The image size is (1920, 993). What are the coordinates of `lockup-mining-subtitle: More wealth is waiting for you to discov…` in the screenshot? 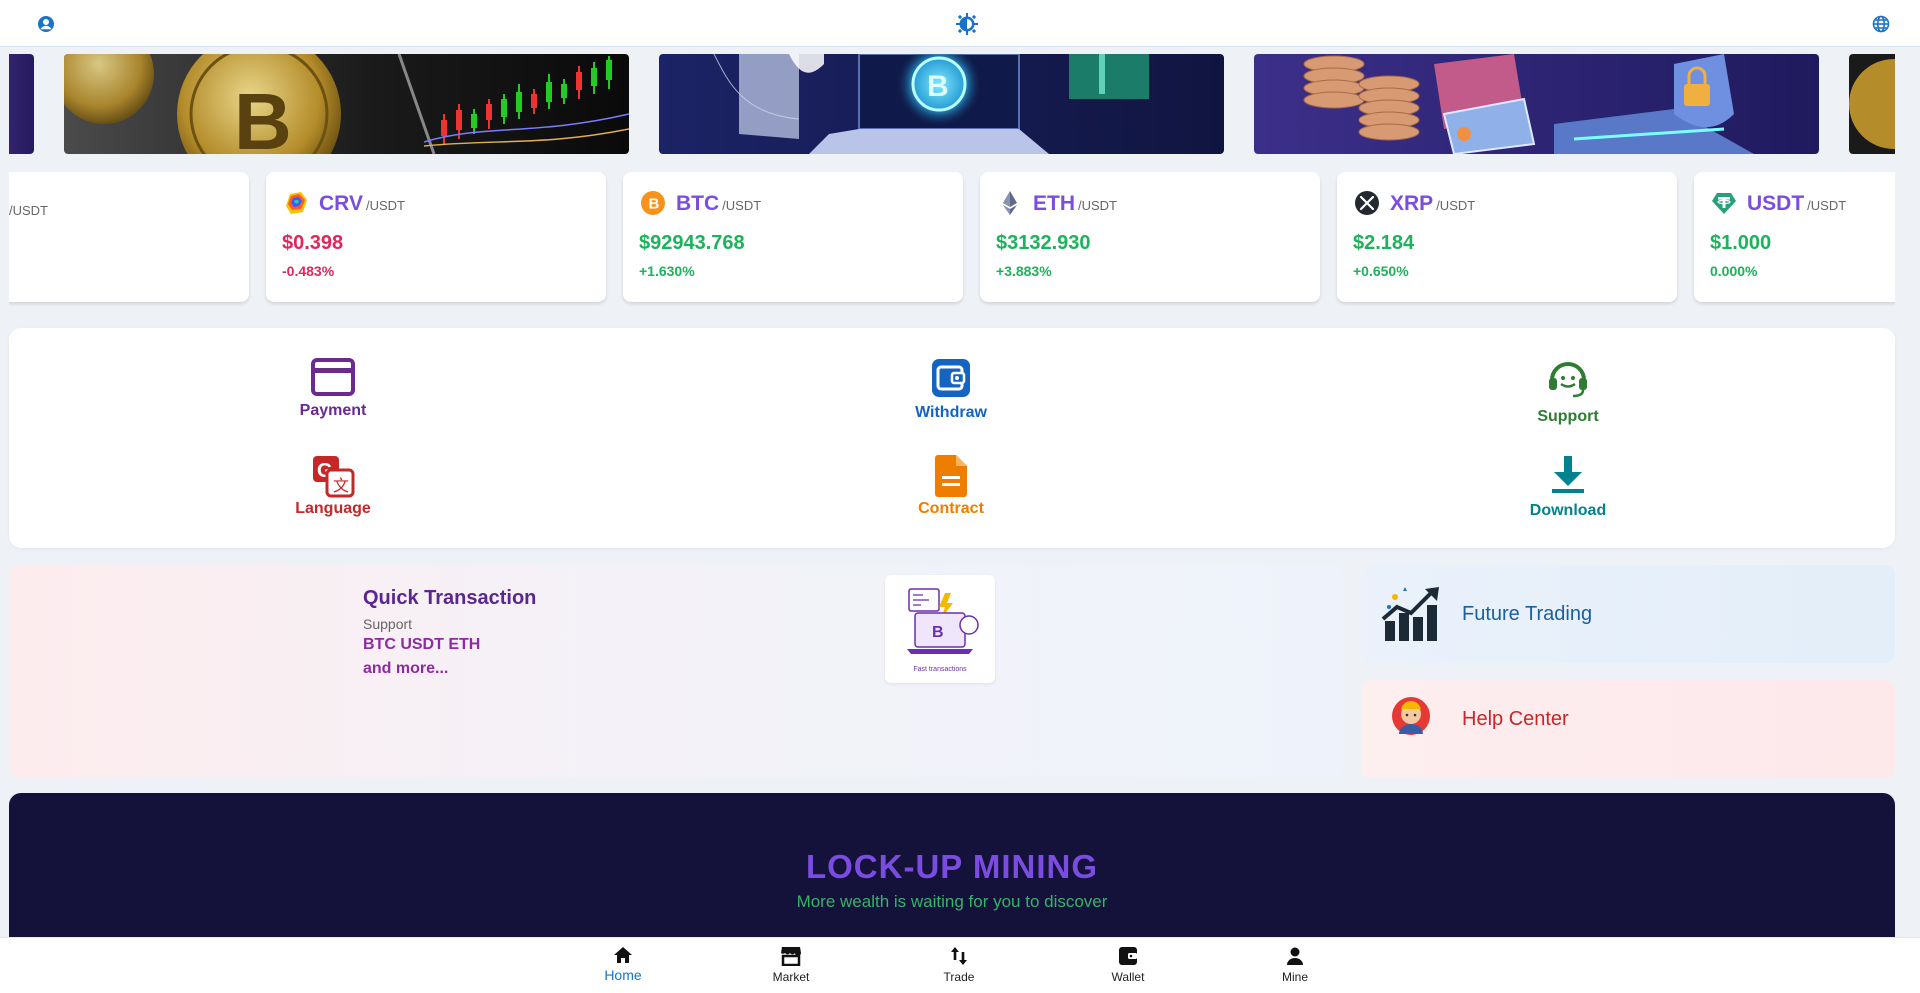 It's located at (952, 901).